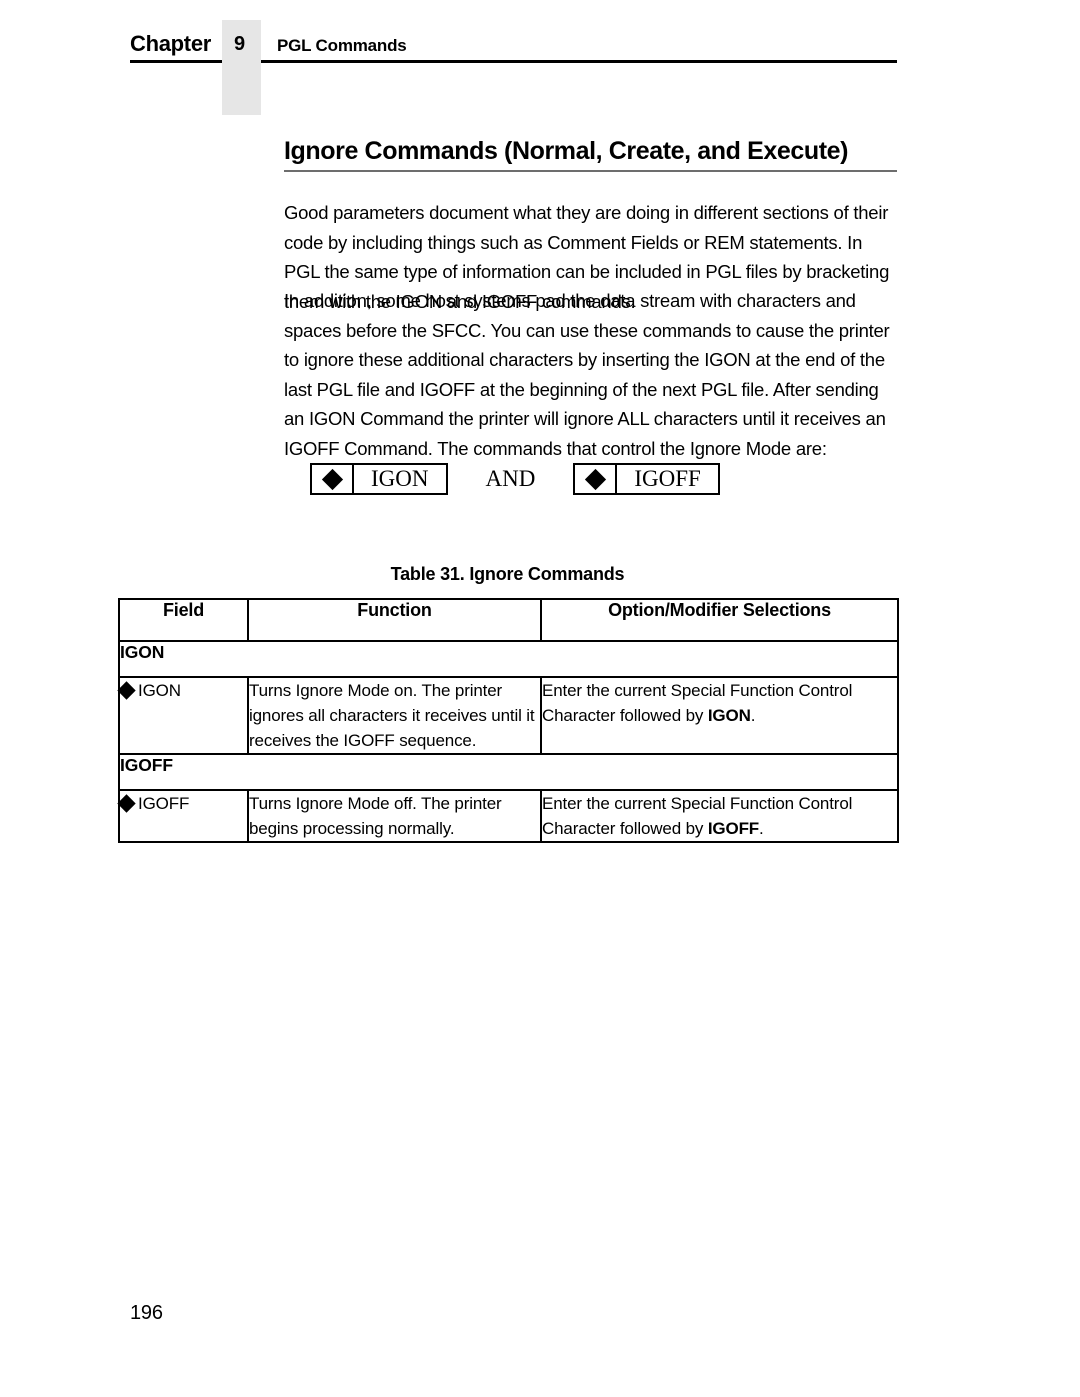 This screenshot has height=1397, width=1080. Describe the element at coordinates (183, 715) in the screenshot. I see `table-cell-field-igon: IGON` at that location.